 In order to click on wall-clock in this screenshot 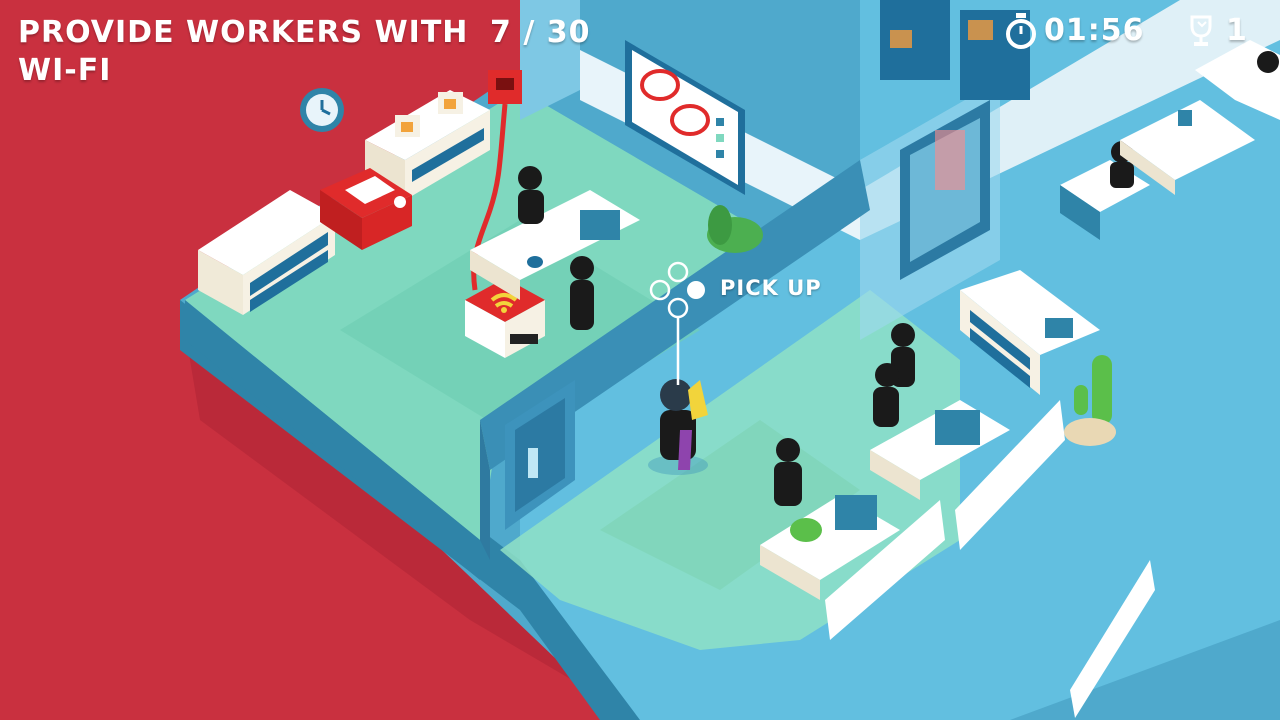, I will do `click(322, 110)`.